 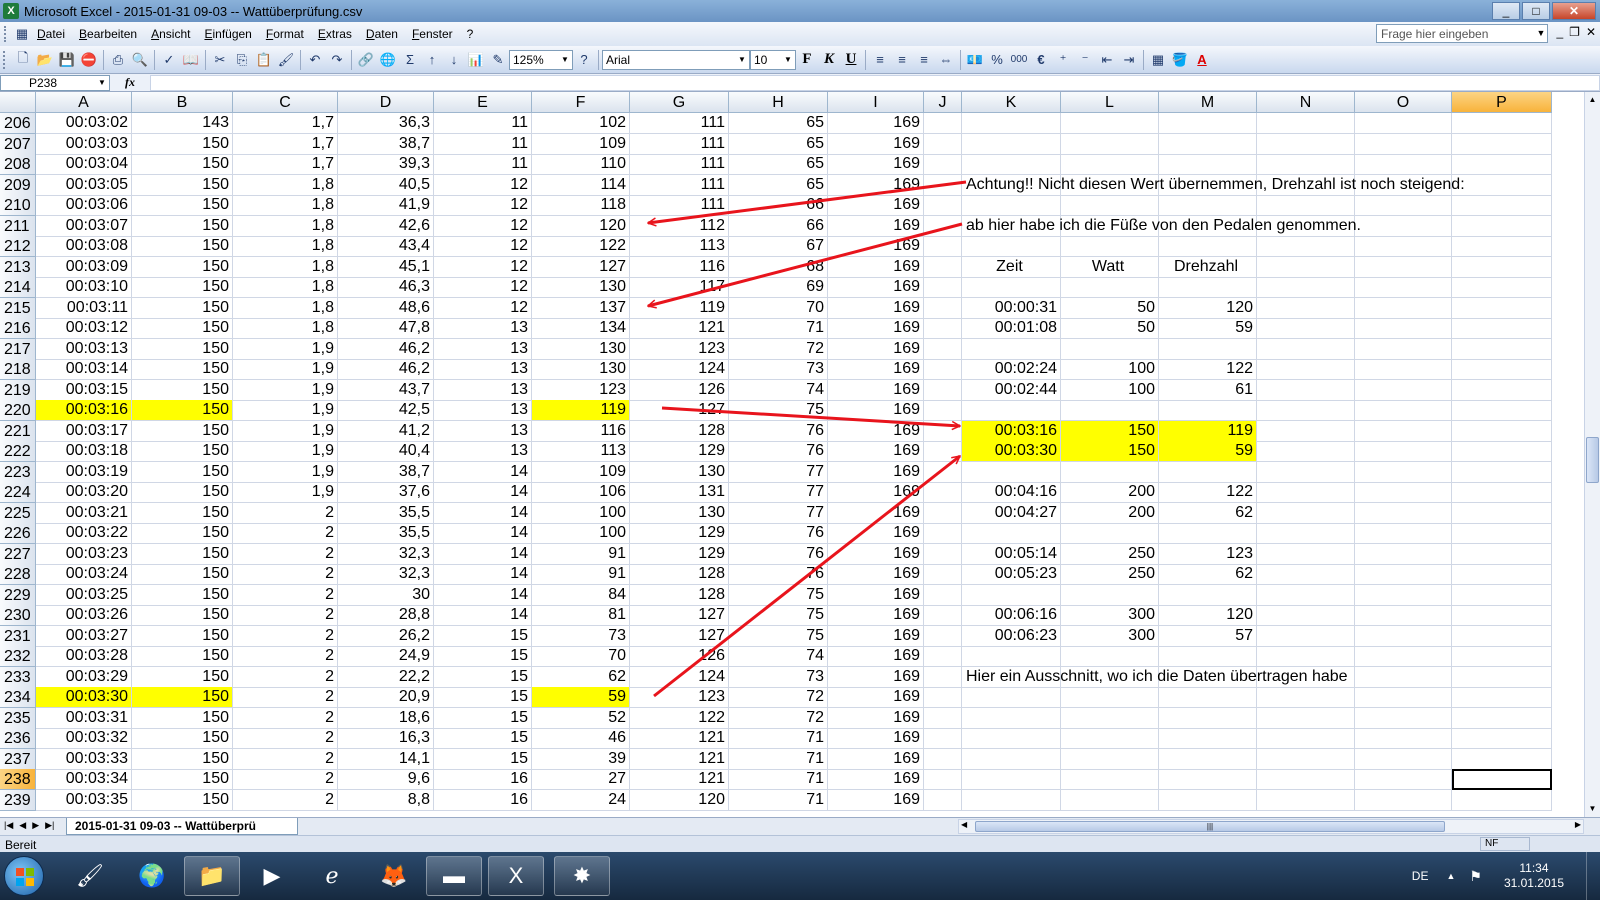 What do you see at coordinates (1403, 226) in the screenshot?
I see `cell-o211` at bounding box center [1403, 226].